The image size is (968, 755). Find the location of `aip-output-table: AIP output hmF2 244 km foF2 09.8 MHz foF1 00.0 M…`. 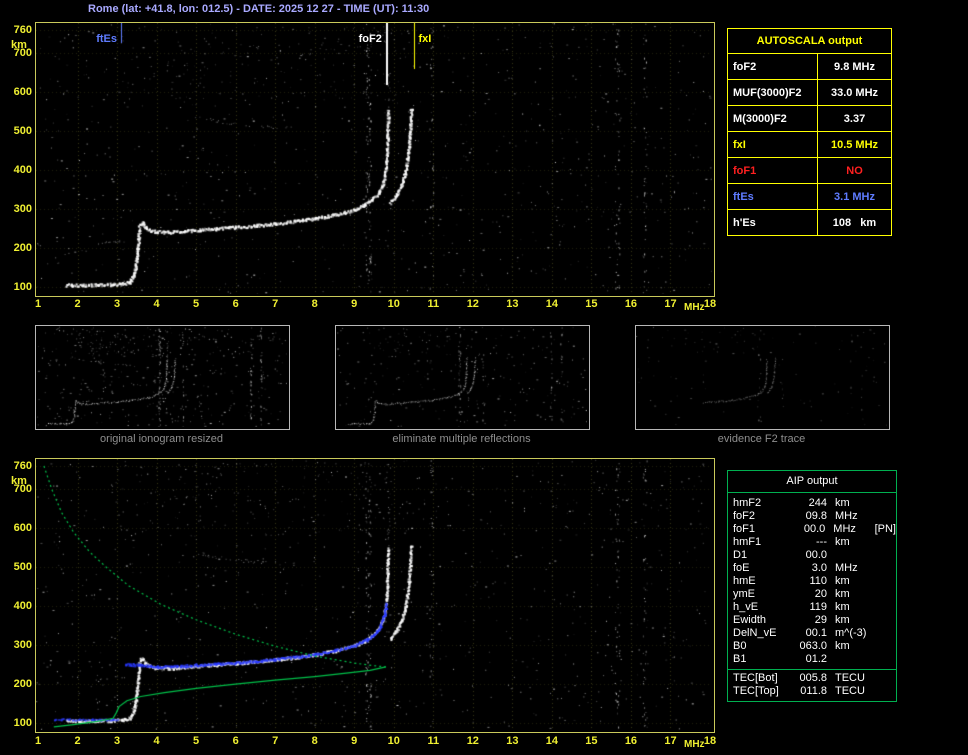

aip-output-table: AIP output hmF2 244 km foF2 09.8 MHz foF1 00.0 M… is located at coordinates (812, 586).